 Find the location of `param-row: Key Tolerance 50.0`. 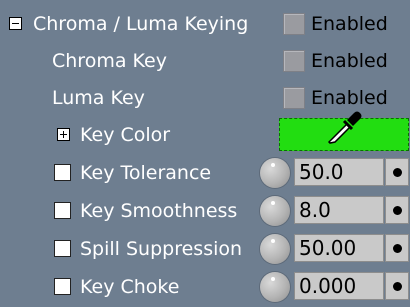

param-row: Key Tolerance 50.0 is located at coordinates (205, 173).